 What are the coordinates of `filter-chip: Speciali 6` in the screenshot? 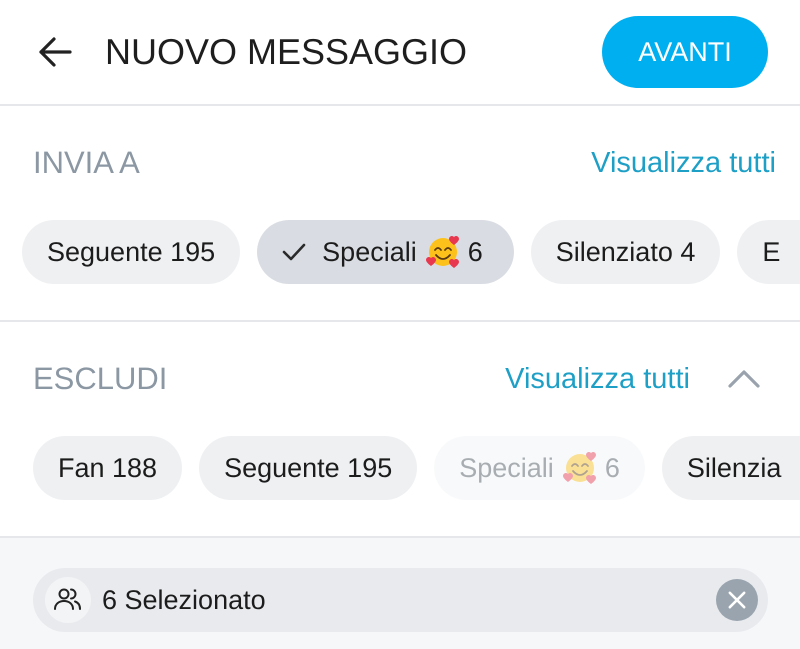 It's located at (385, 252).